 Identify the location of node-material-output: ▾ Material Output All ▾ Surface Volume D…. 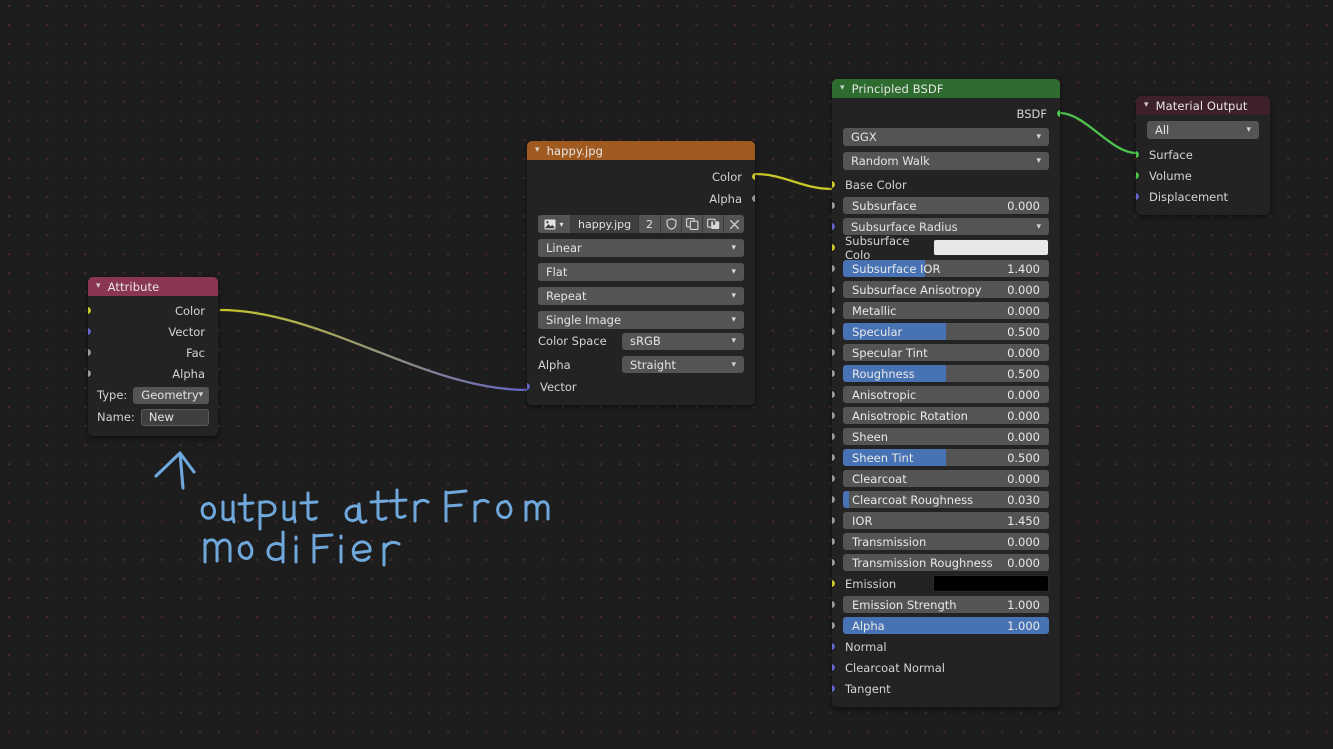
(1203, 155).